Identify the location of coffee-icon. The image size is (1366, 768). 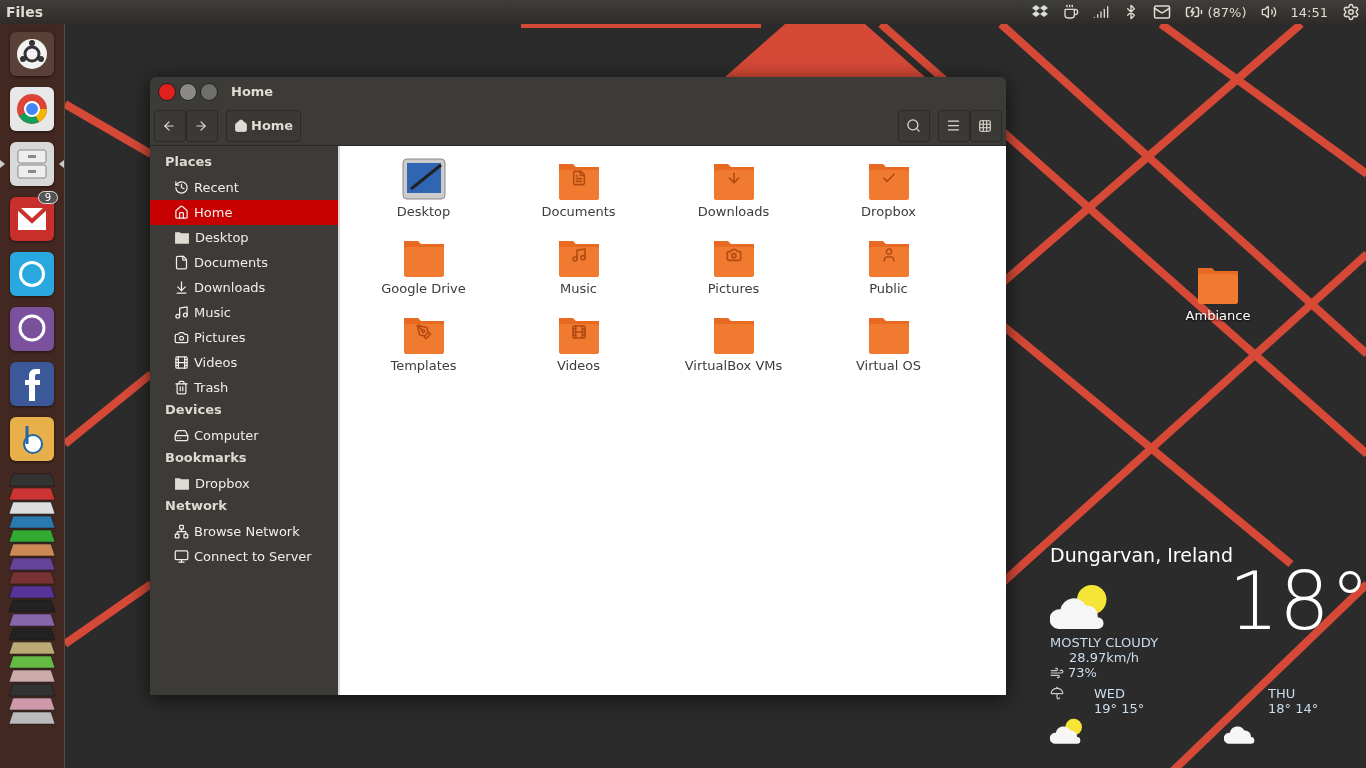
(1071, 12).